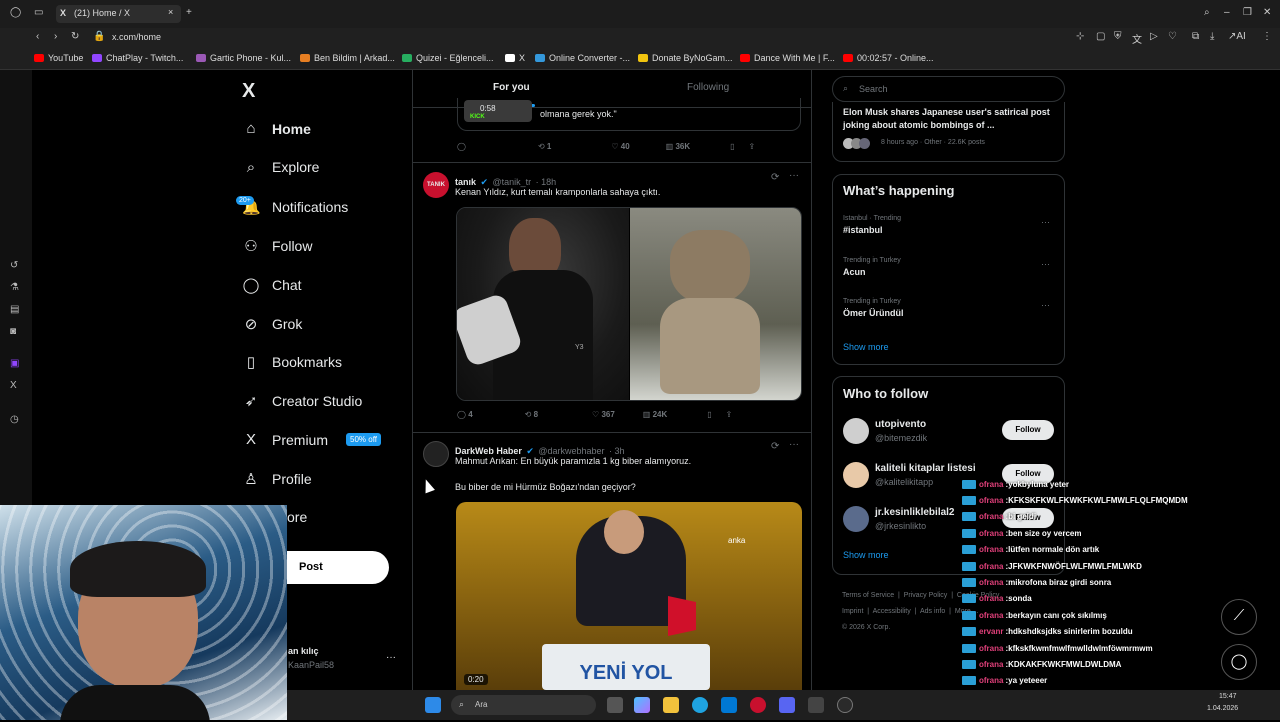  I want to click on clock-time: 15:47, so click(1228, 696).